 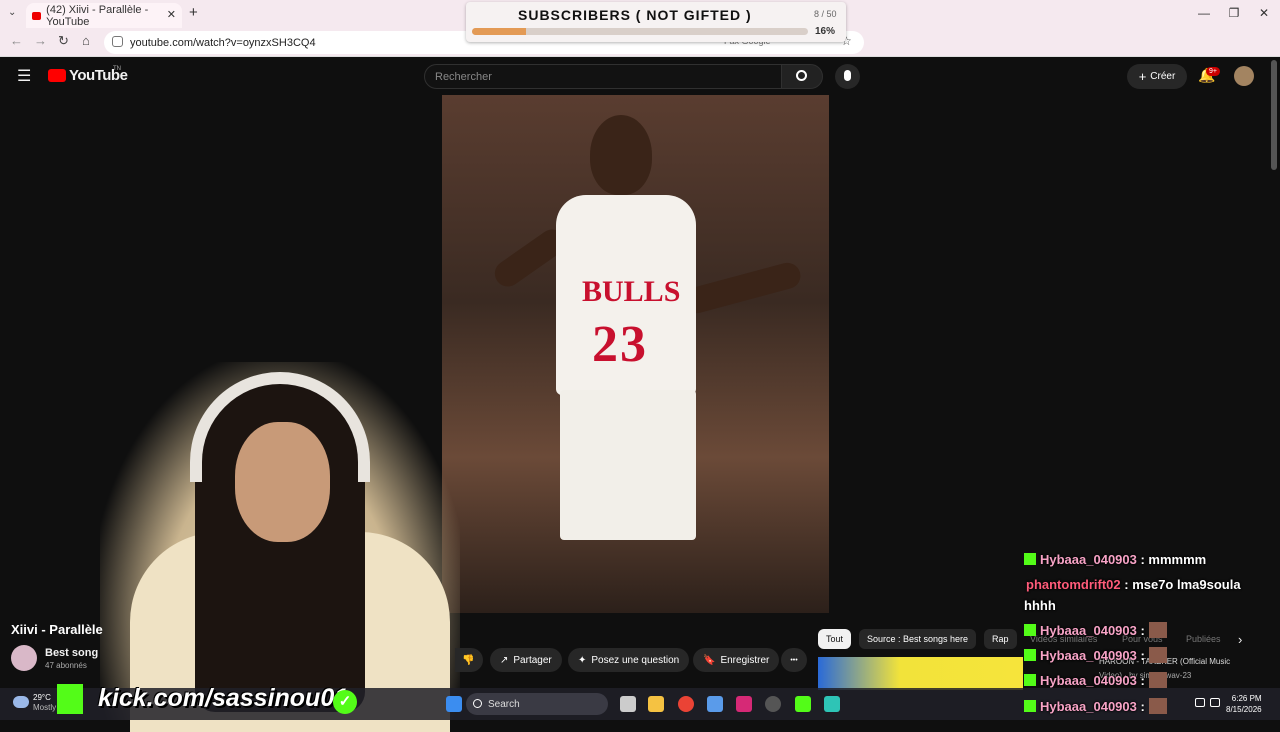 What do you see at coordinates (117, 41) in the screenshot?
I see `site-info-icon` at bounding box center [117, 41].